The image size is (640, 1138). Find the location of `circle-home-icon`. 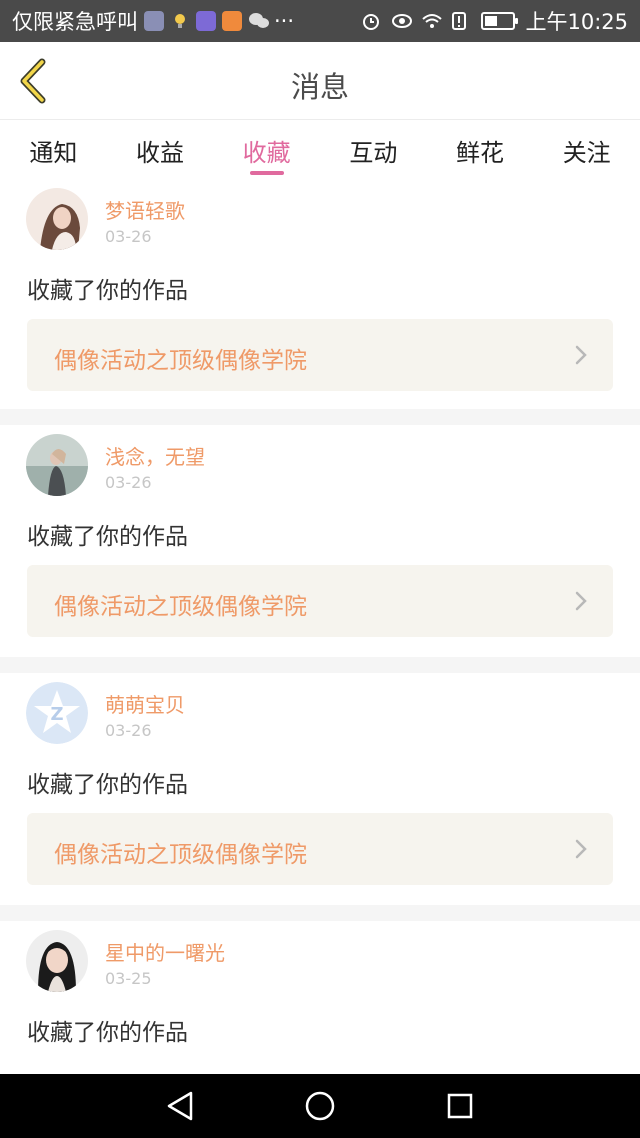

circle-home-icon is located at coordinates (320, 1106).